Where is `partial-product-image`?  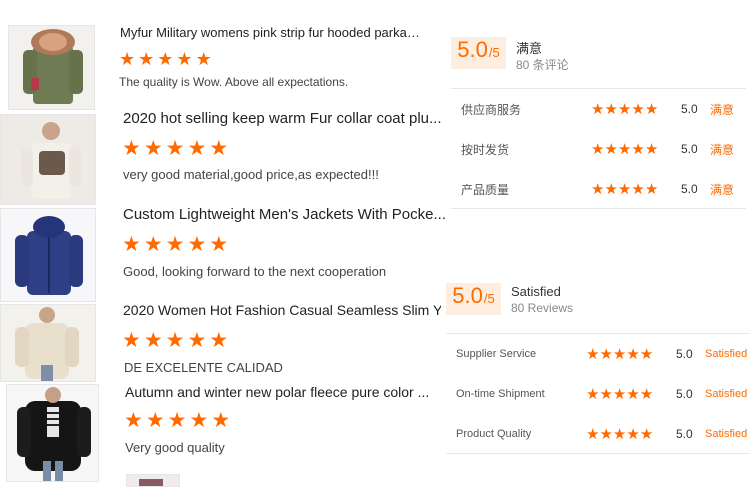 partial-product-image is located at coordinates (151, 482).